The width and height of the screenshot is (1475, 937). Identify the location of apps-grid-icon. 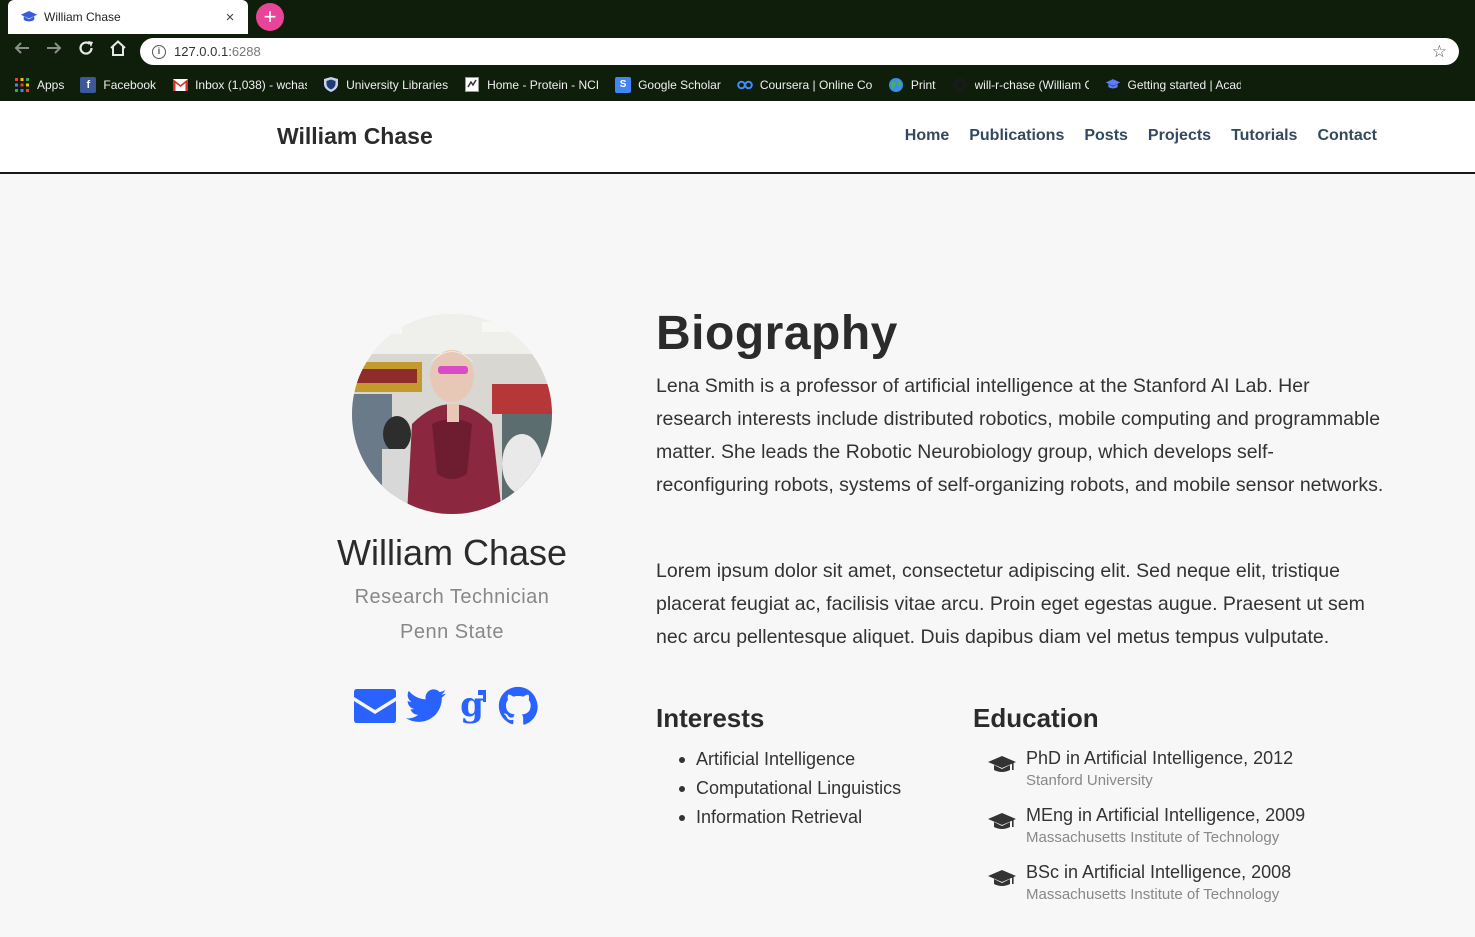
(22, 85).